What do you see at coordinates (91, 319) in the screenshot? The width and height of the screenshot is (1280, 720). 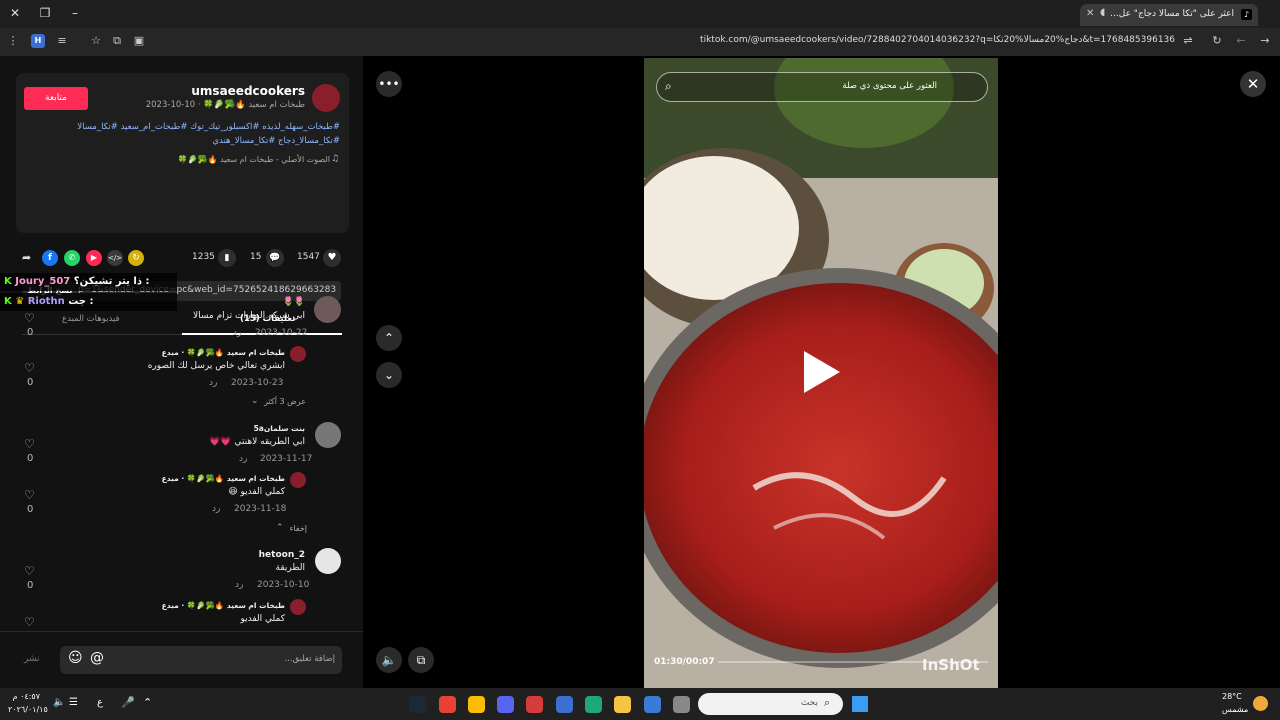 I see `tab-creator-videos: فيديوهات المبدع` at bounding box center [91, 319].